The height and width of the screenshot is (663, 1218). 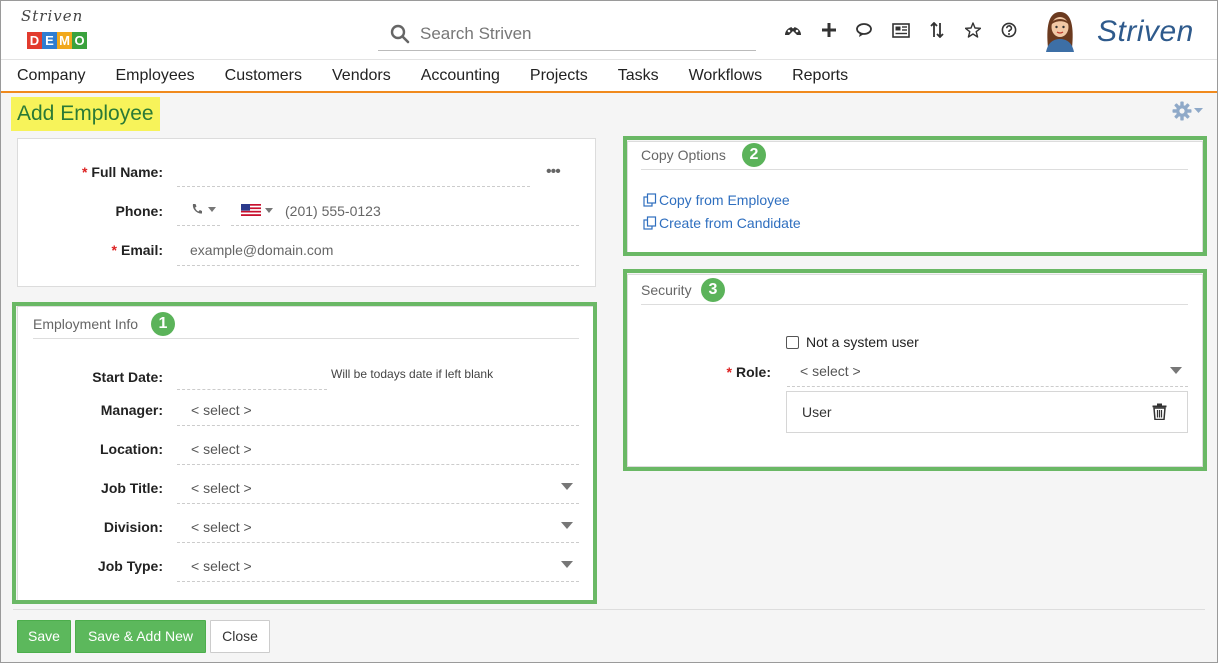 What do you see at coordinates (132, 488) in the screenshot?
I see `job-title-label: Job Title:` at bounding box center [132, 488].